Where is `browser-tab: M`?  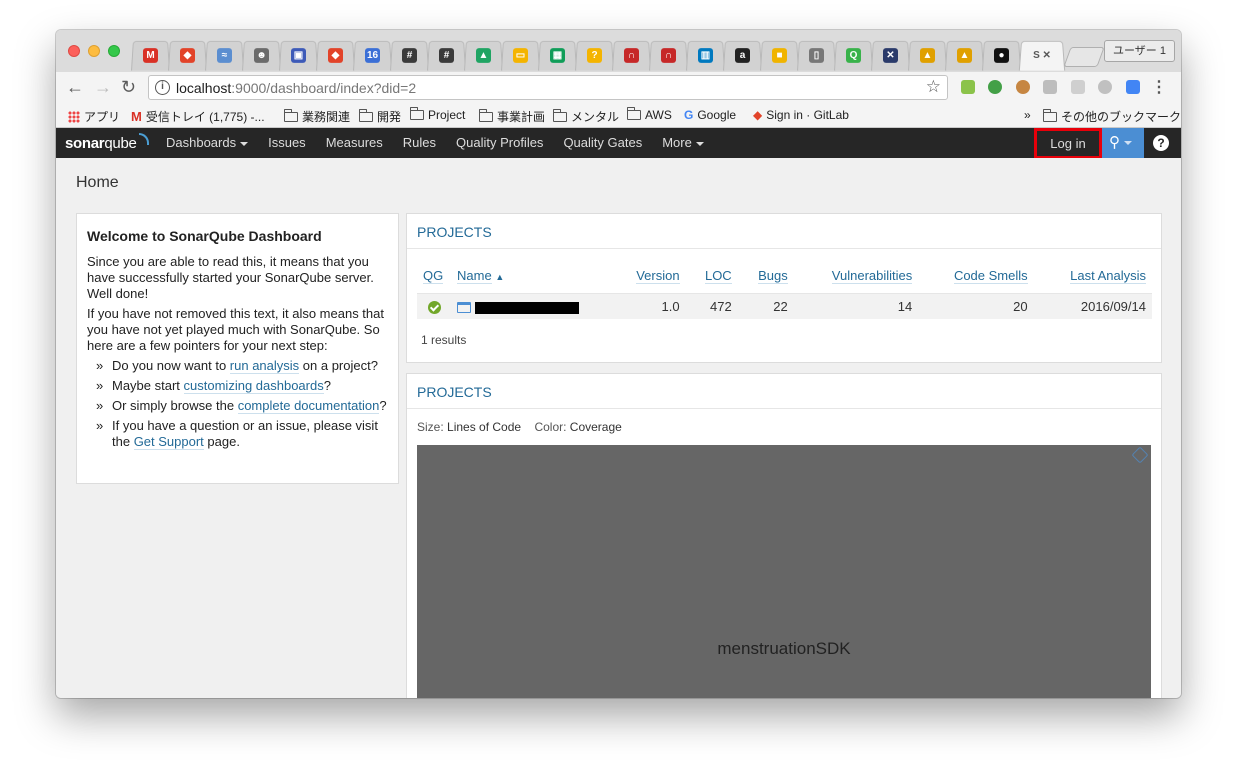 browser-tab: M is located at coordinates (150, 55).